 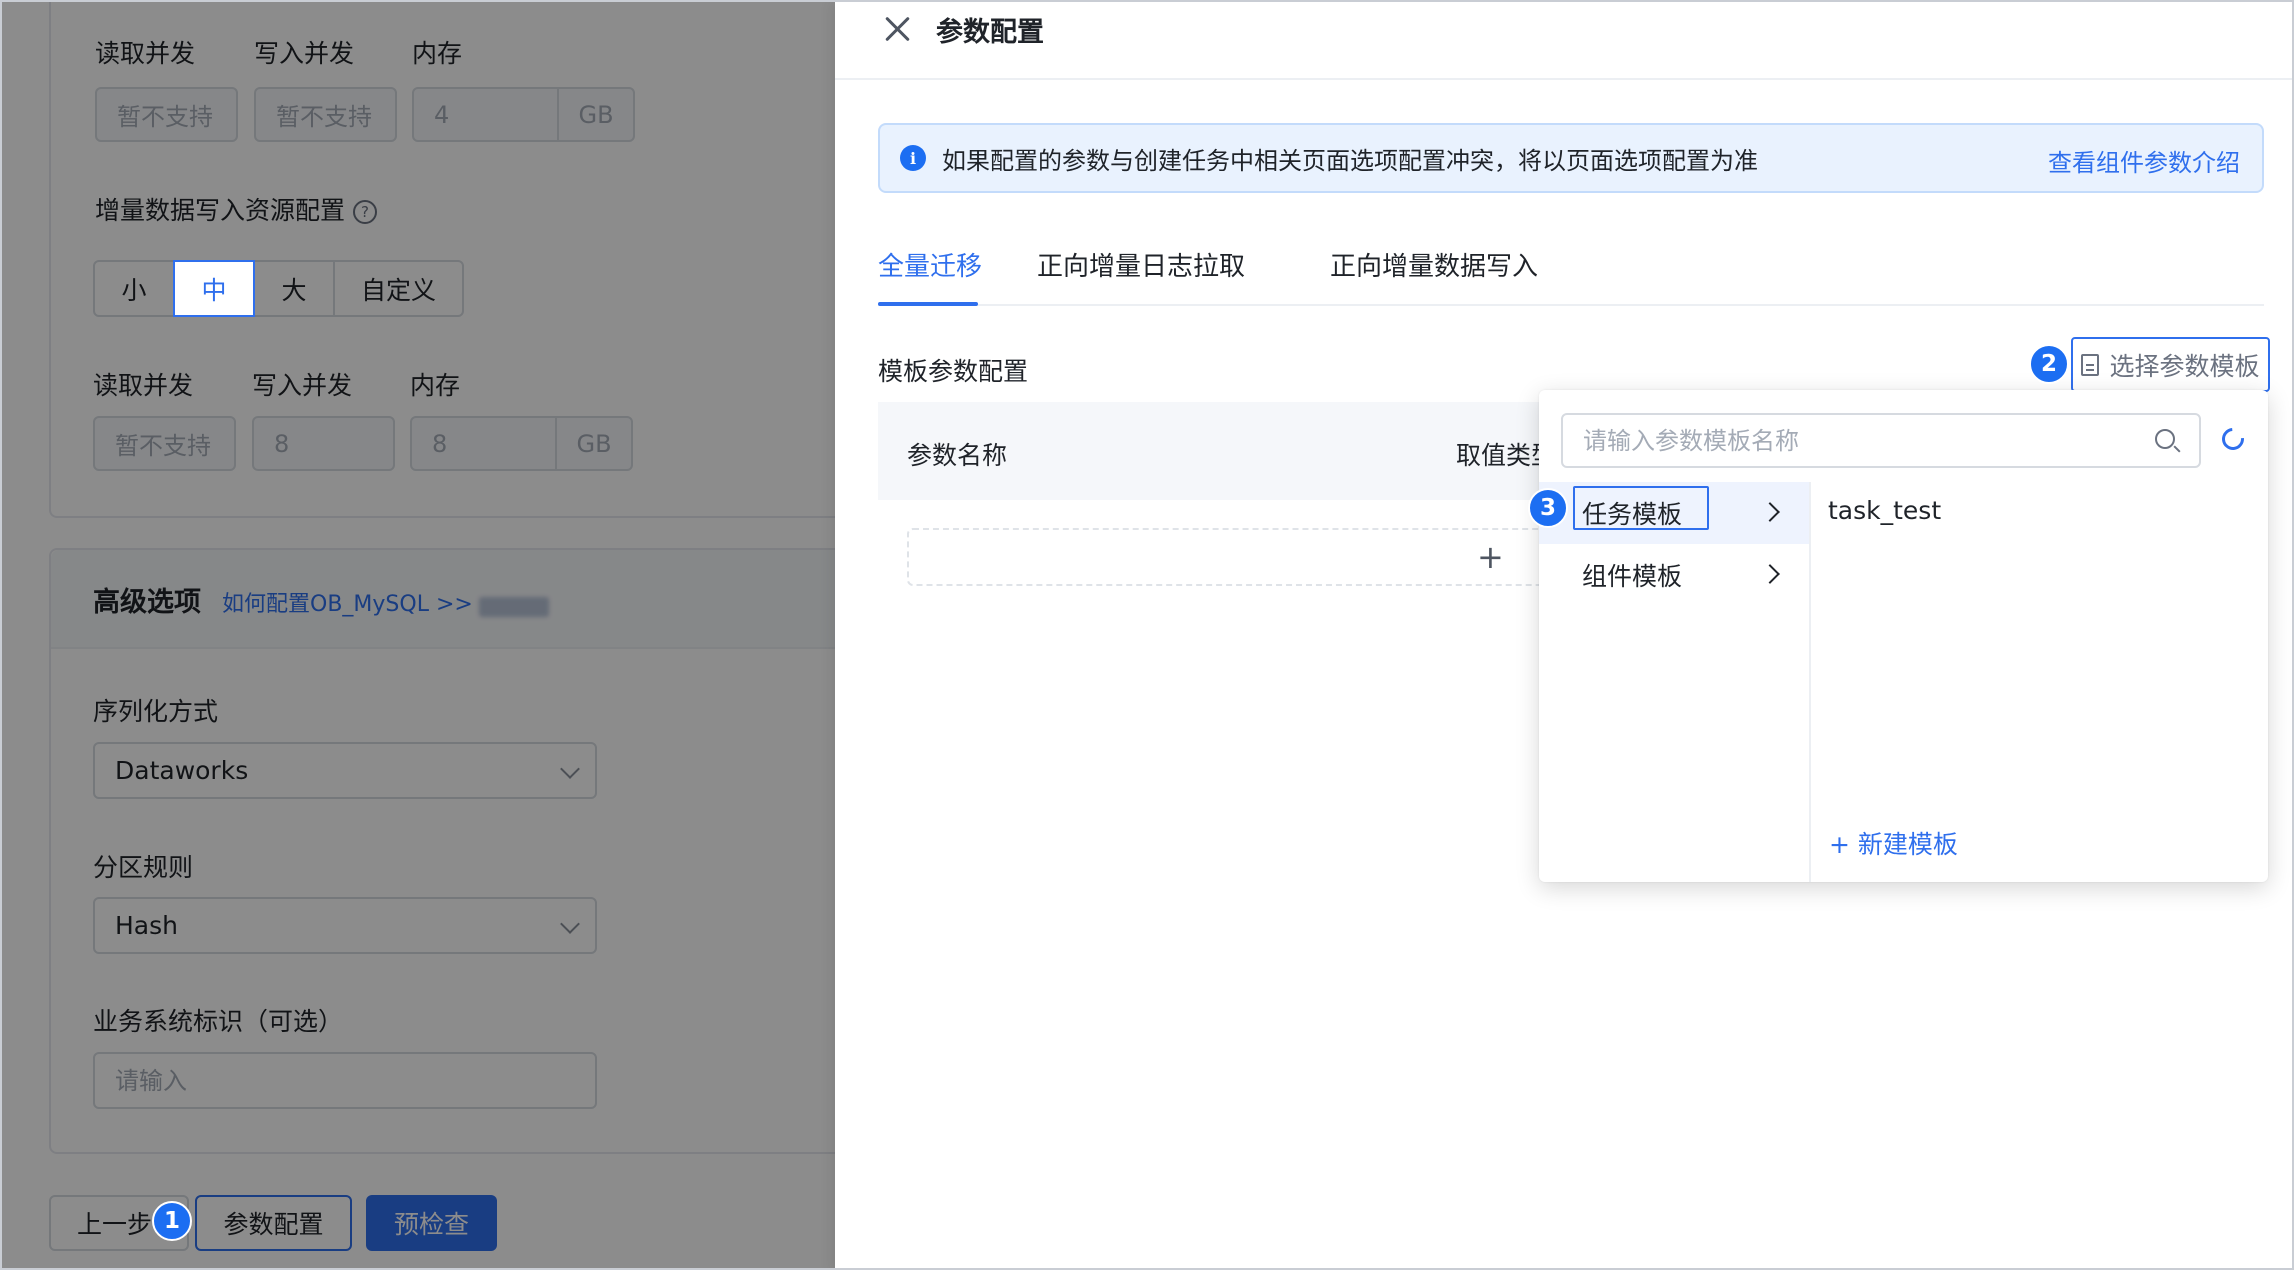 What do you see at coordinates (1141, 264) in the screenshot?
I see `tab-incremental-log-pull: 正向增量日志拉取` at bounding box center [1141, 264].